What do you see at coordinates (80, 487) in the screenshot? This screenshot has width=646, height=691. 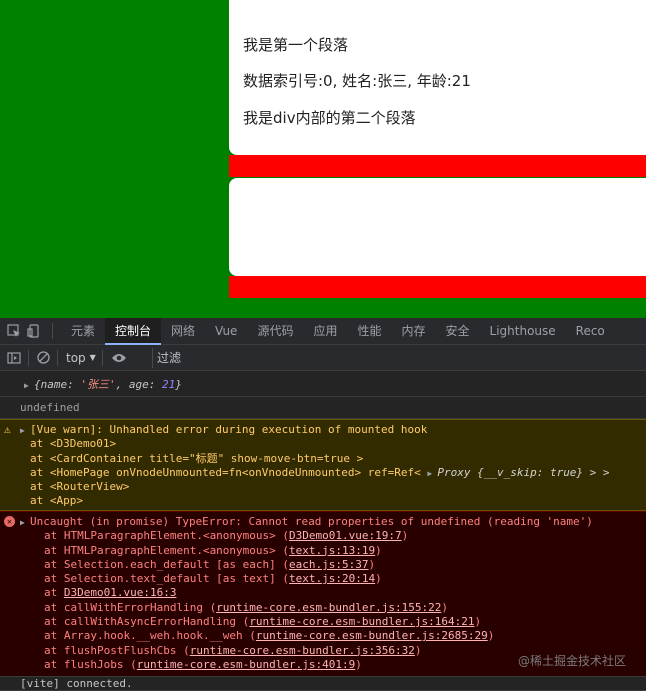 I see `warn-trace-line: at <RouterView>` at bounding box center [80, 487].